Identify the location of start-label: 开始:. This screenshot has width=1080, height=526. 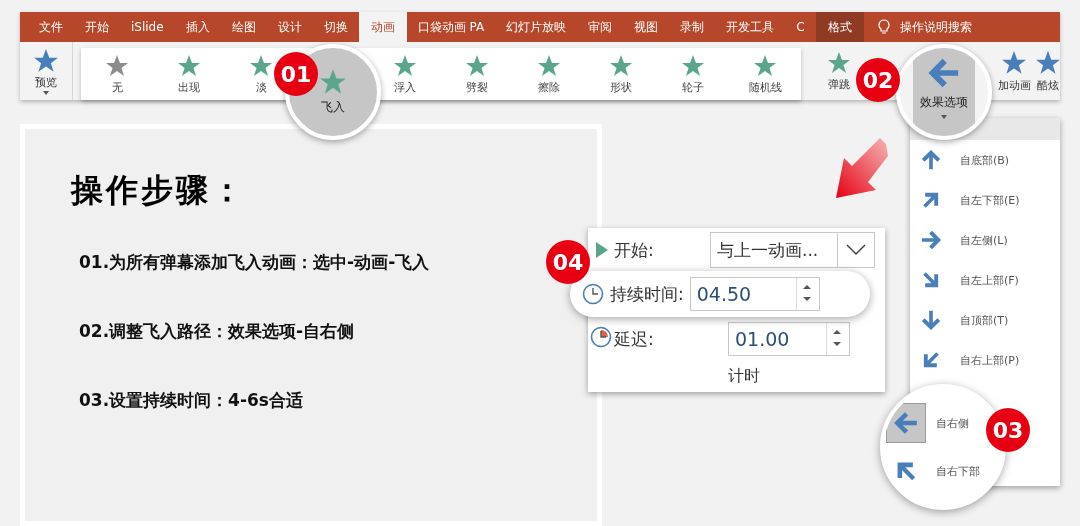
(634, 250).